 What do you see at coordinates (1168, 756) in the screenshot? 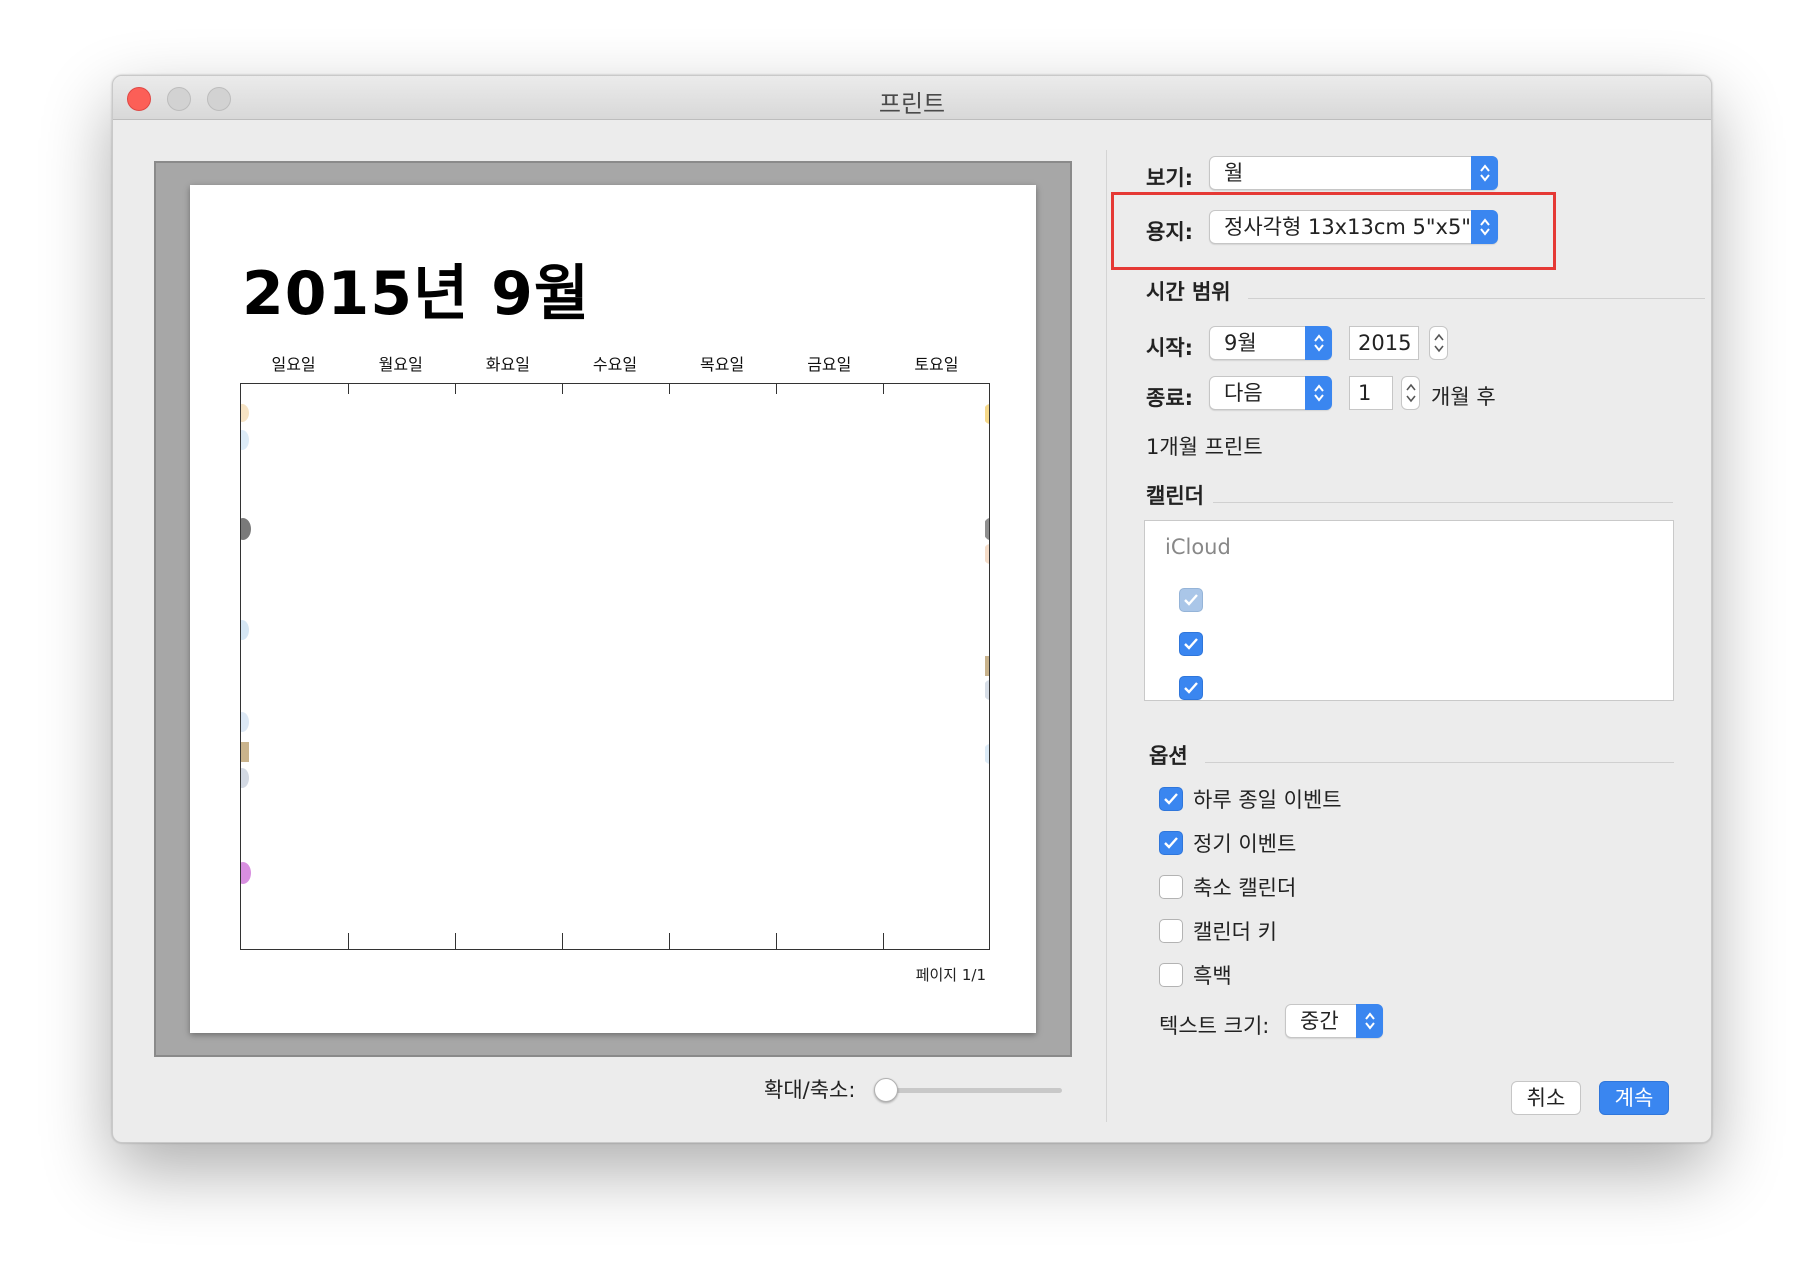
I see `options-heading: 옵션` at bounding box center [1168, 756].